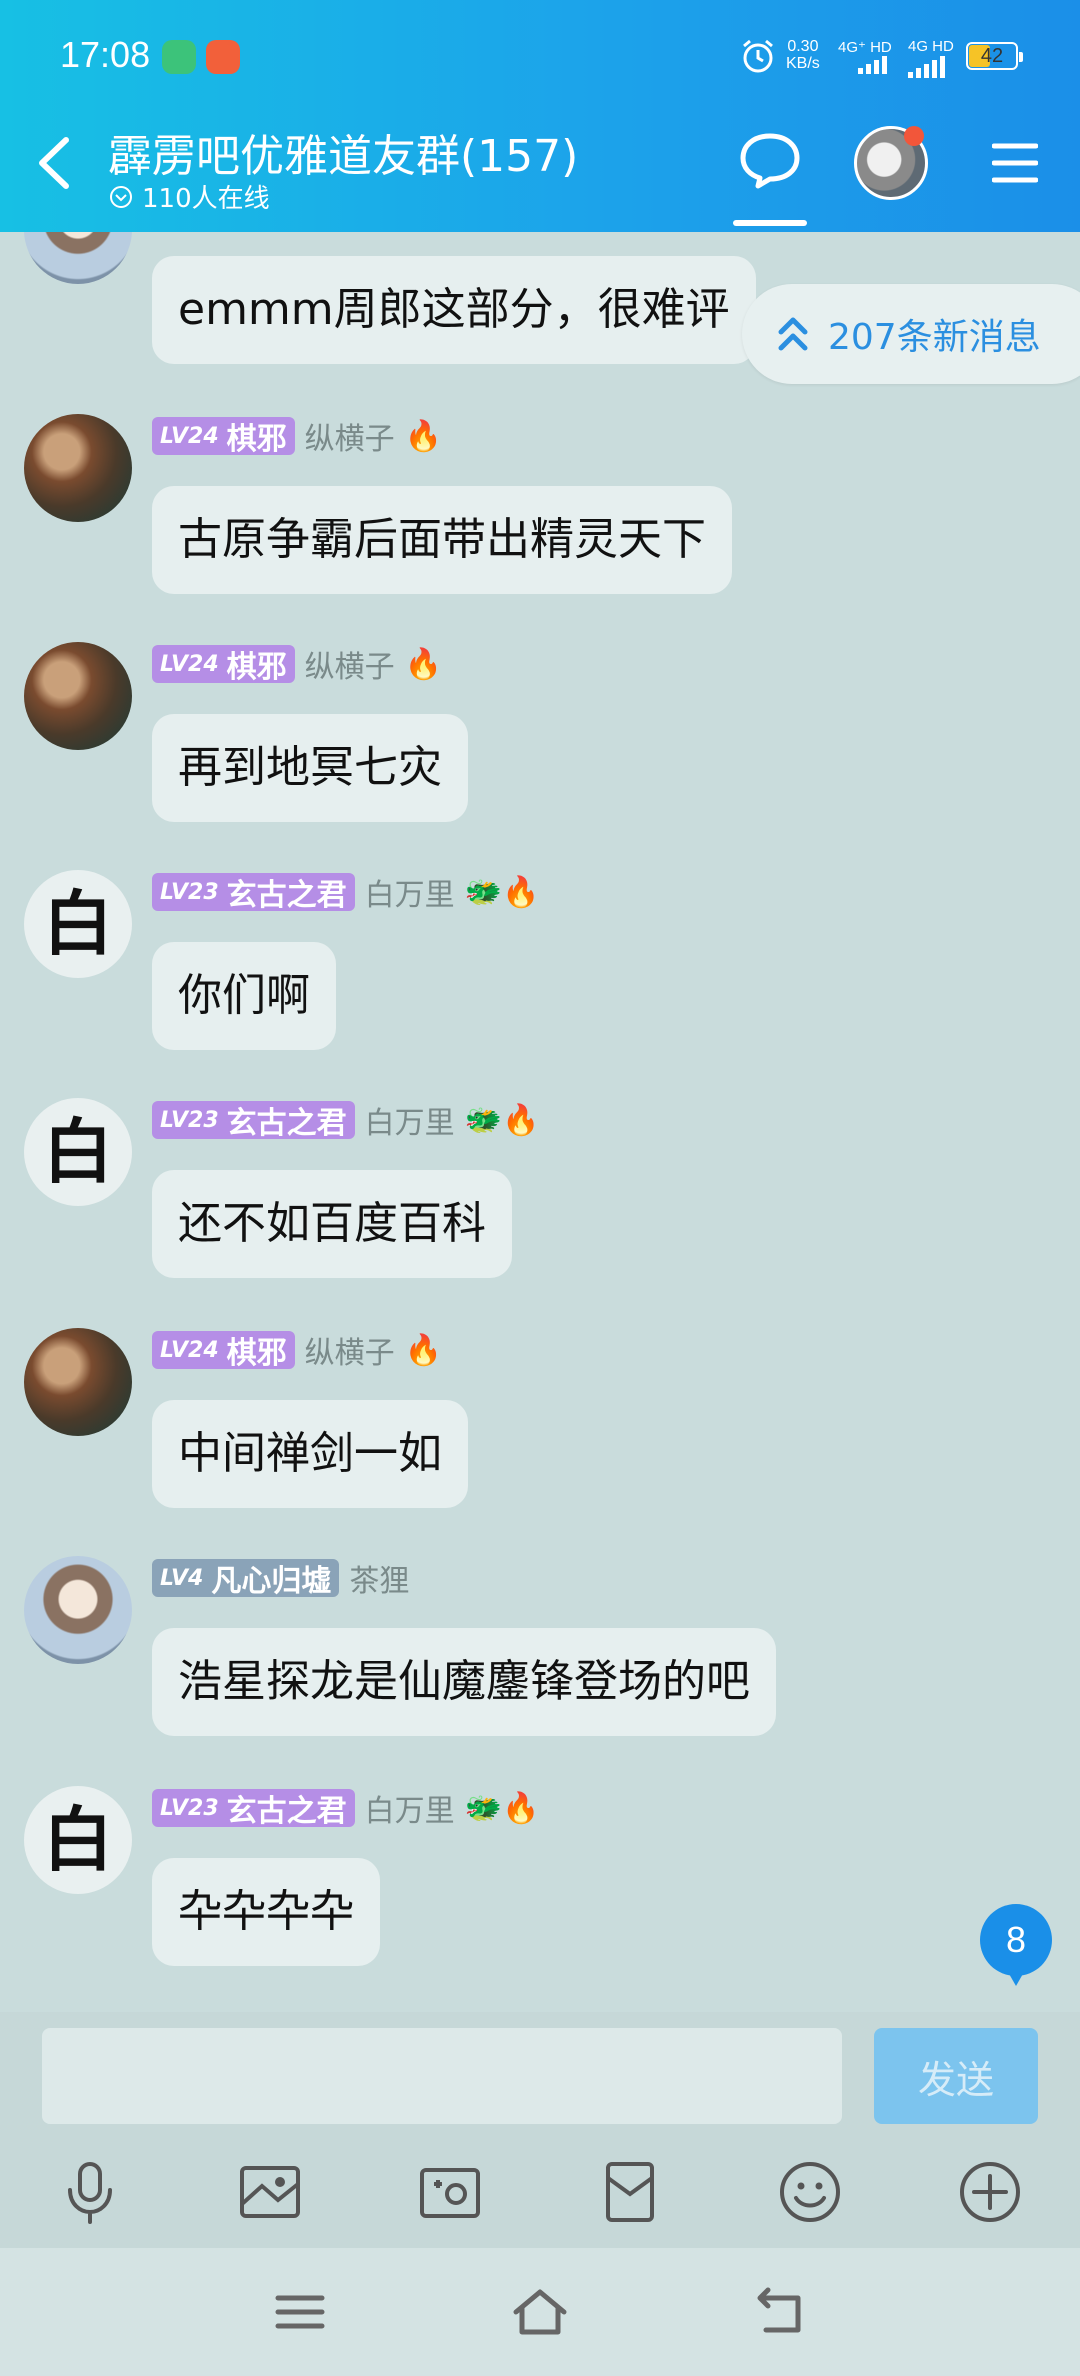 The height and width of the screenshot is (2376, 1080). Describe the element at coordinates (246, 1579) in the screenshot. I see `level-badge: LV4 凡心归墟` at that location.